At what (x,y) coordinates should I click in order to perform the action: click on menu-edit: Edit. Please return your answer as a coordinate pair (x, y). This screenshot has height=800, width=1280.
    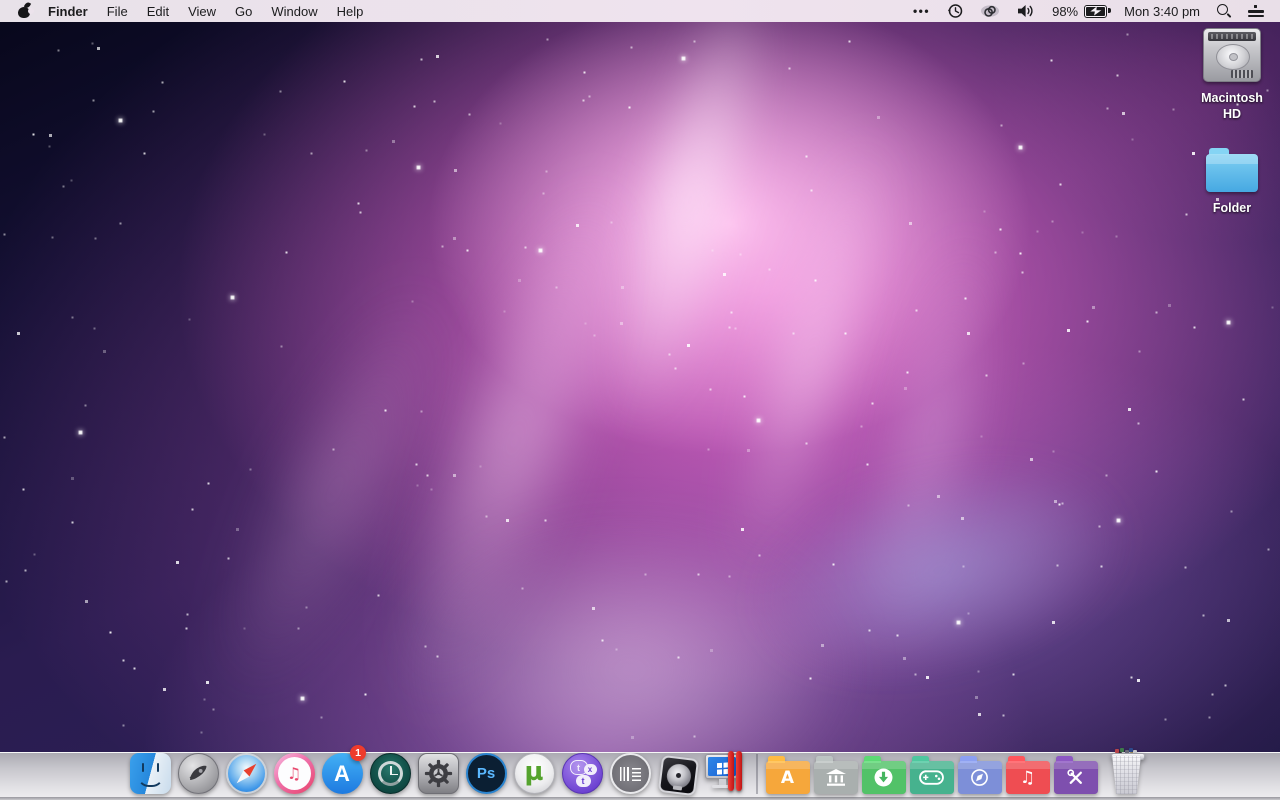
    Looking at the image, I should click on (158, 11).